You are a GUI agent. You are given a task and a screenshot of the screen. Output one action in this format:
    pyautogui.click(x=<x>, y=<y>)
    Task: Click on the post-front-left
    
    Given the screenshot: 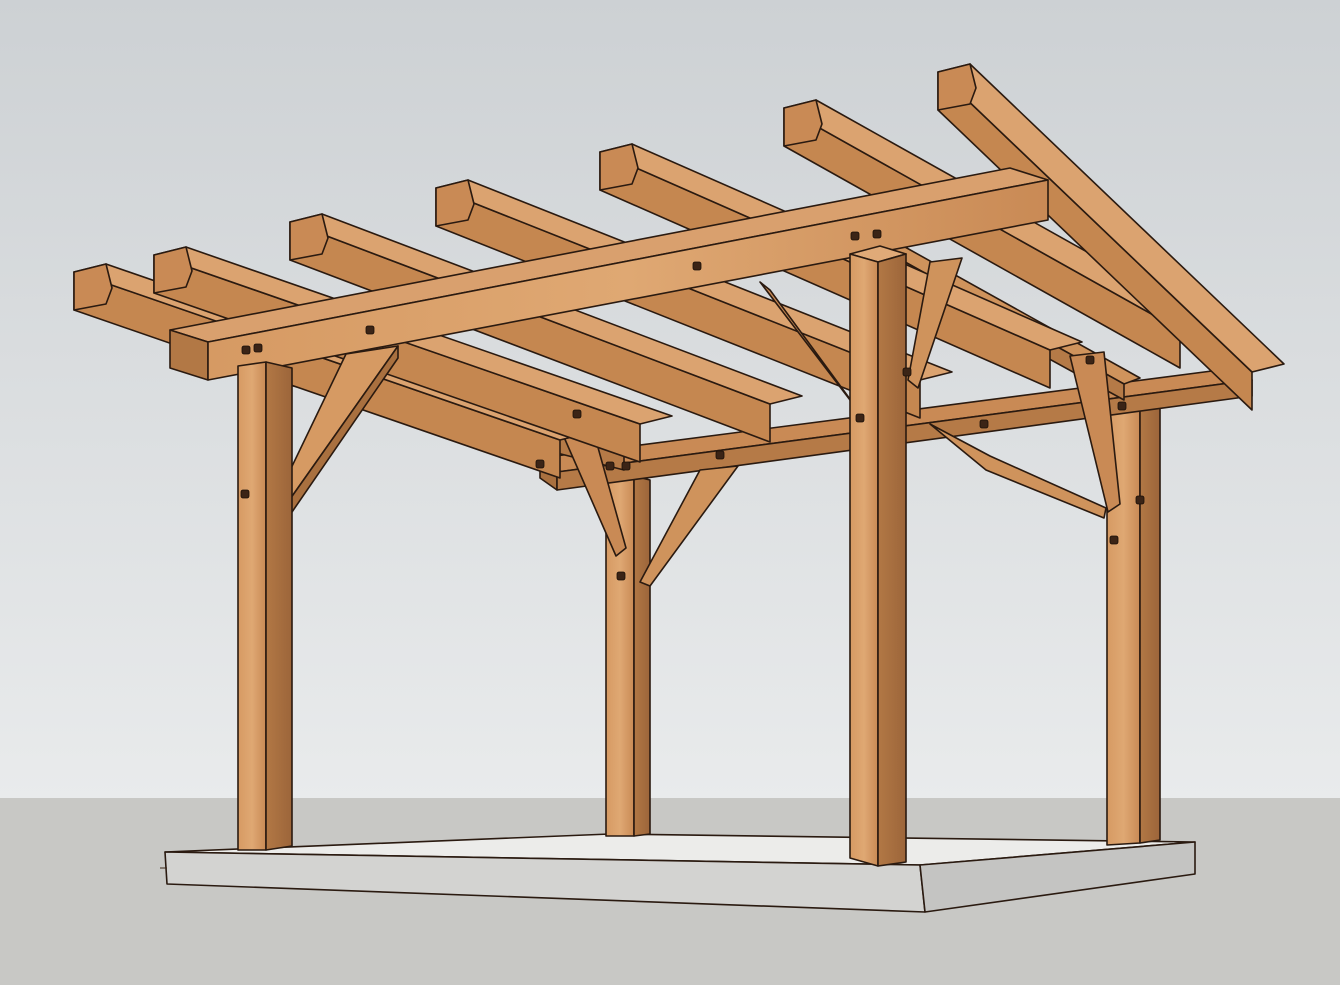 What is the action you would take?
    pyautogui.click(x=265, y=606)
    